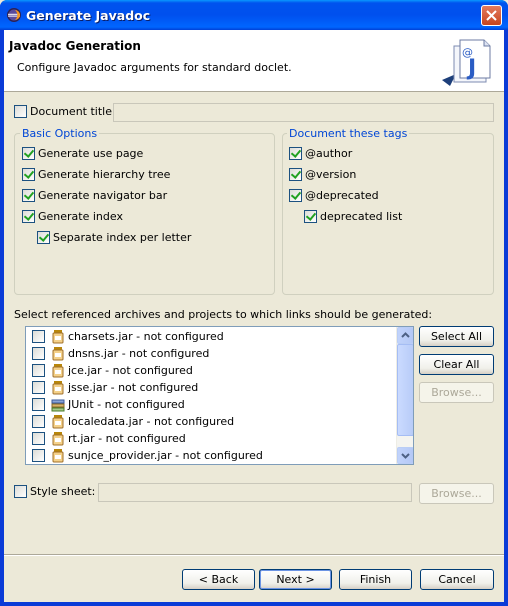 The width and height of the screenshot is (508, 606). I want to click on library-icon, so click(58, 405).